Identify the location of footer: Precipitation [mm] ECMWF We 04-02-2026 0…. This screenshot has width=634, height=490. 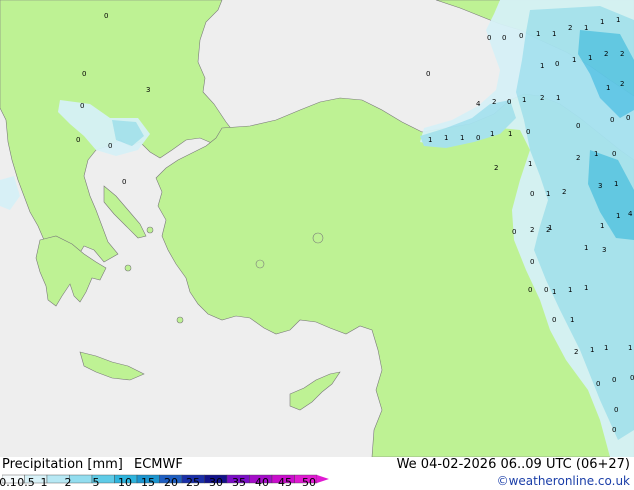
(317, 473).